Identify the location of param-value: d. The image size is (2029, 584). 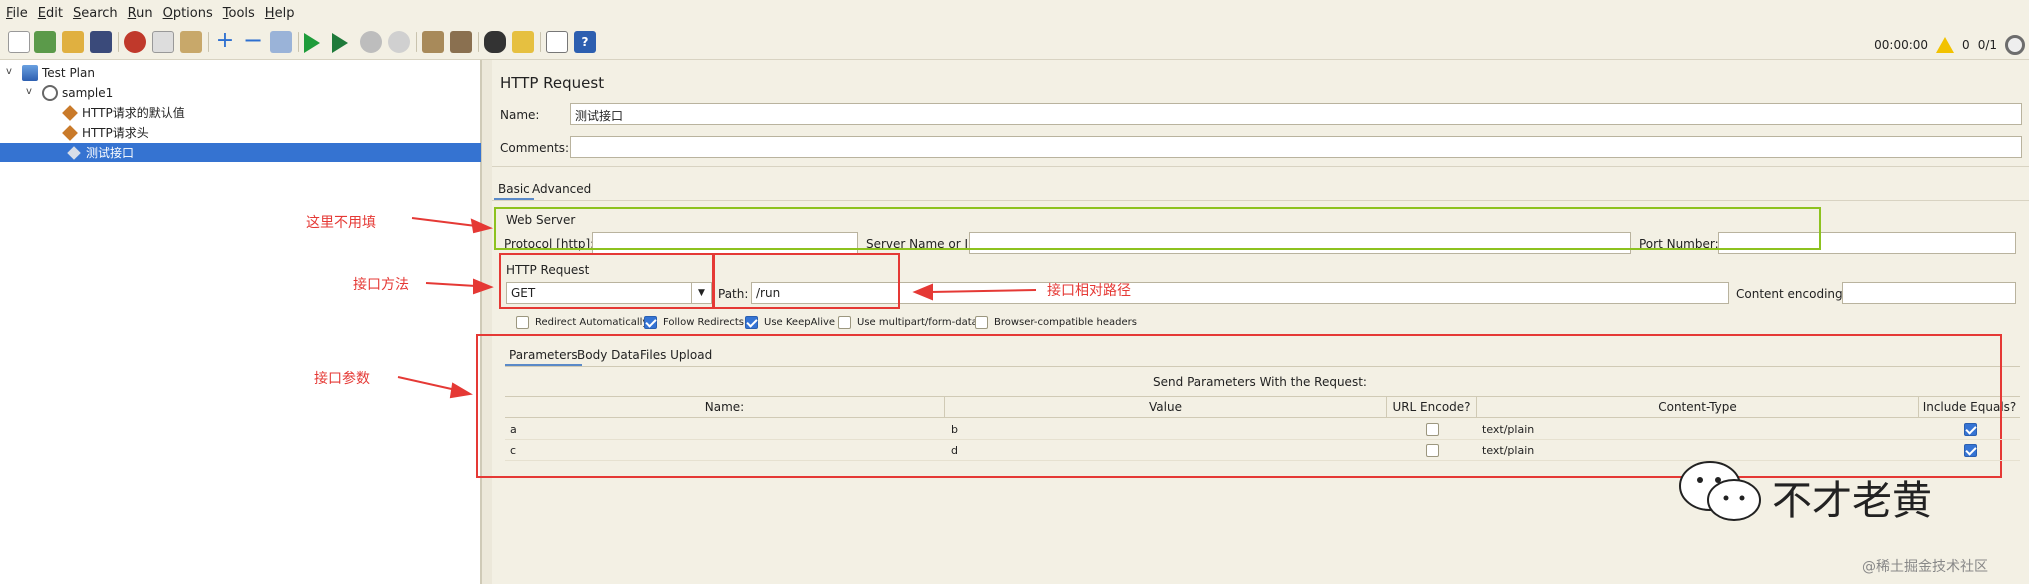
(954, 450).